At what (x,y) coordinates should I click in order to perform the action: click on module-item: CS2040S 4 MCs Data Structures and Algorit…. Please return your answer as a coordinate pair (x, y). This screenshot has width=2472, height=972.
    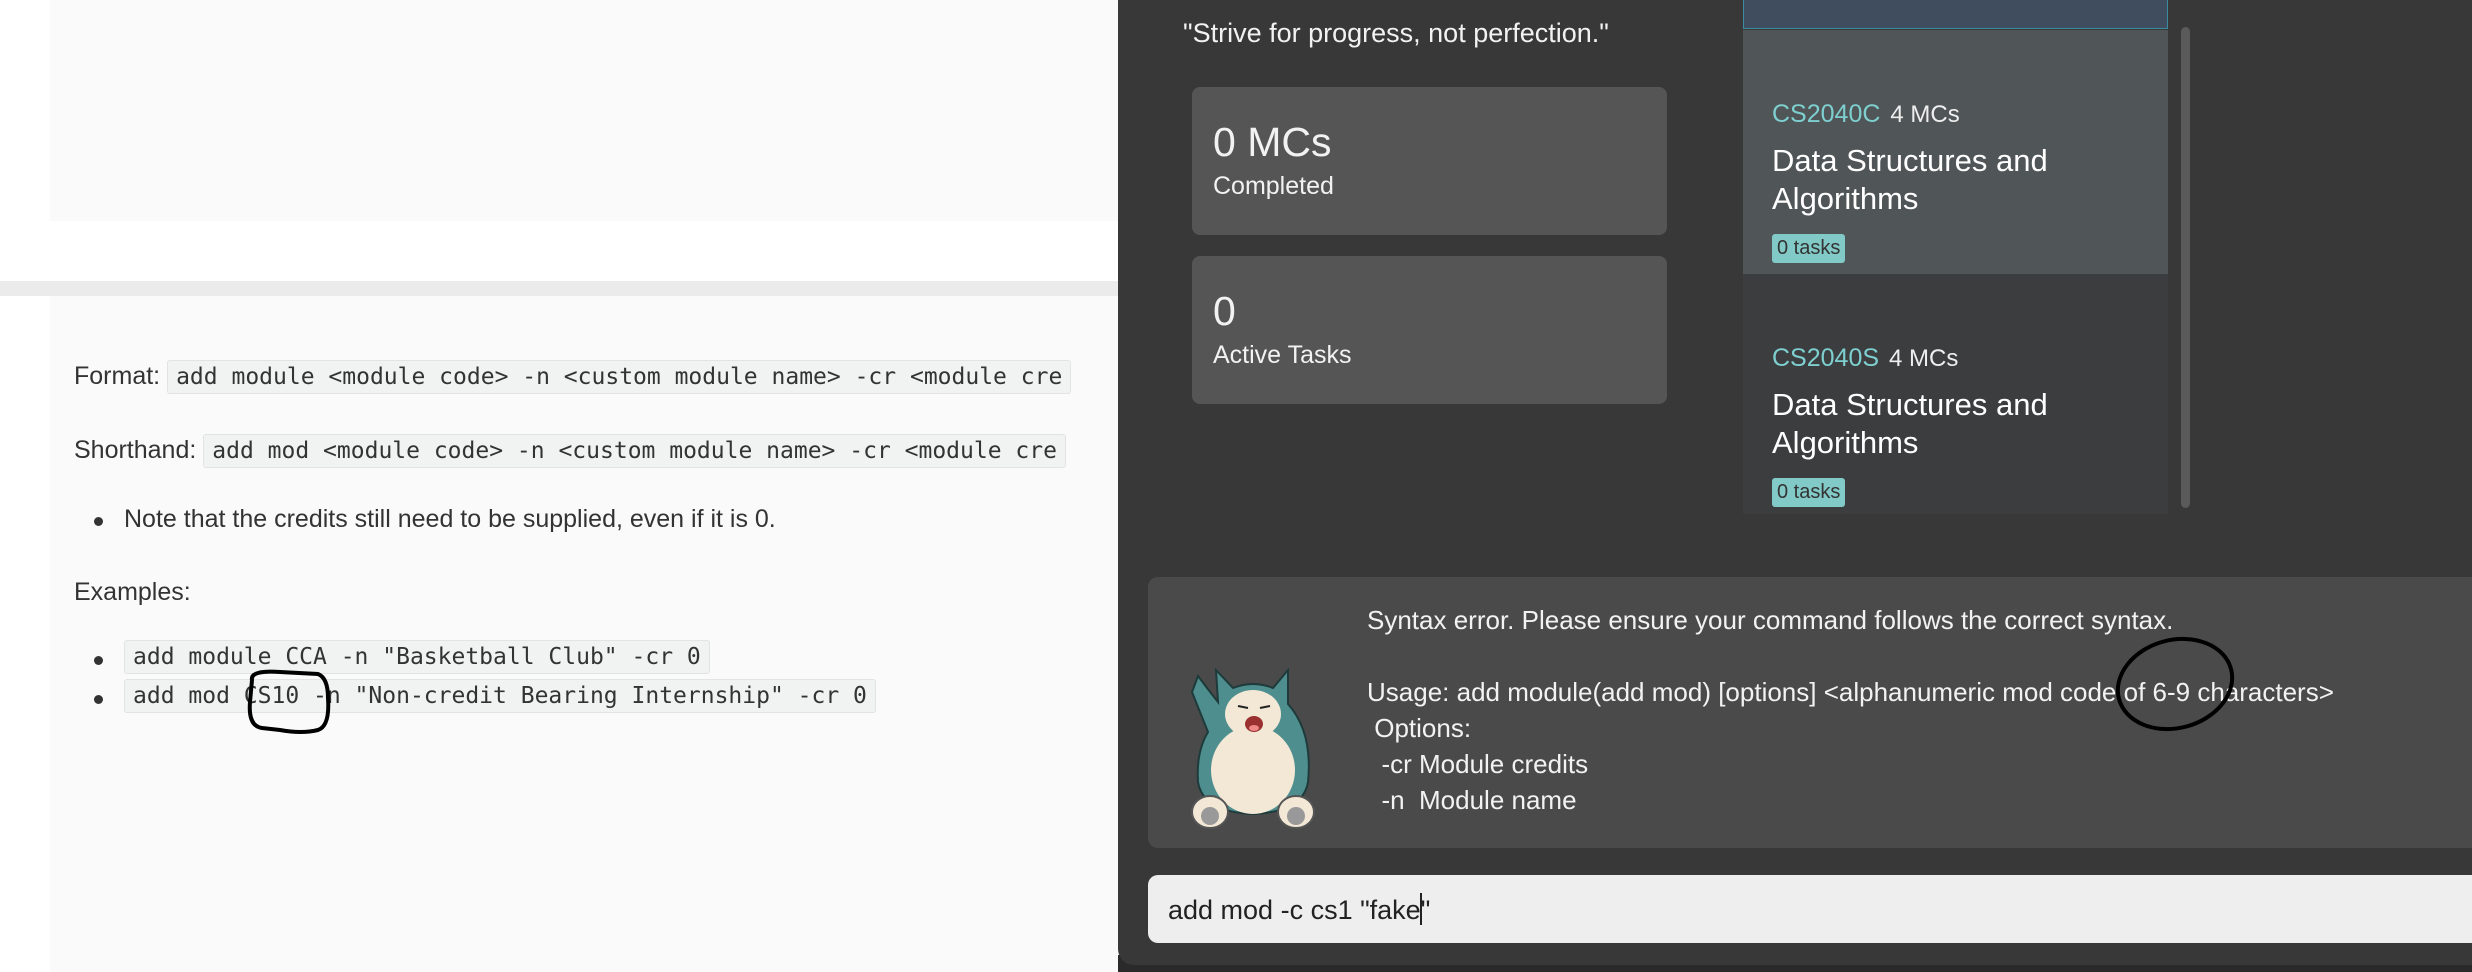
    Looking at the image, I should click on (1955, 394).